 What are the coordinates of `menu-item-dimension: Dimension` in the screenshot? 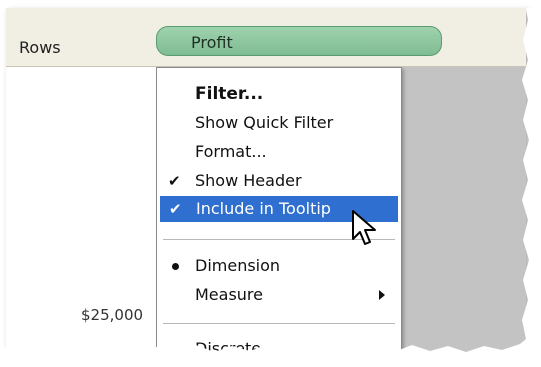 It's located at (279, 266).